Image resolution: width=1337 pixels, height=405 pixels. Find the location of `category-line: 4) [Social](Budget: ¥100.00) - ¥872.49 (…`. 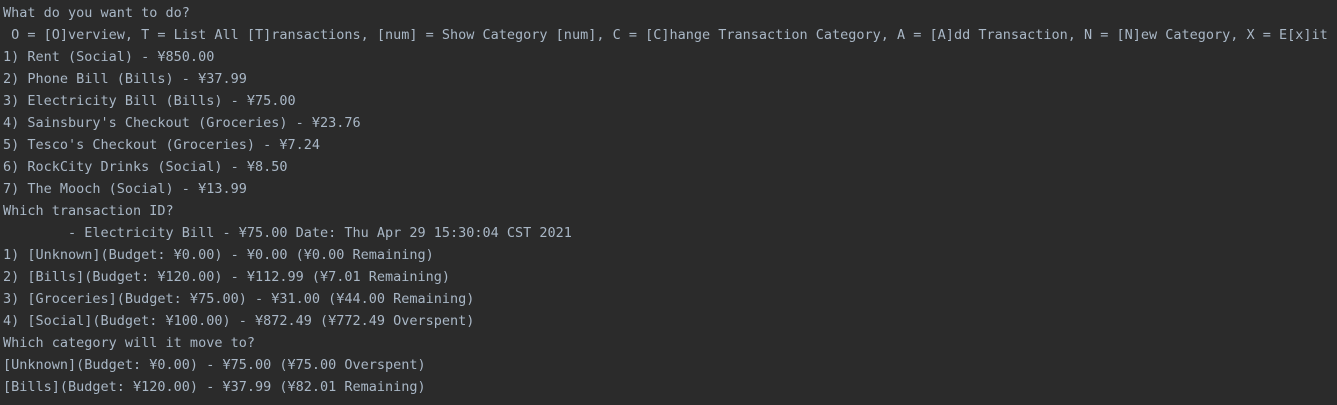

category-line: 4) [Social](Budget: ¥100.00) - ¥872.49 (… is located at coordinates (239, 321).